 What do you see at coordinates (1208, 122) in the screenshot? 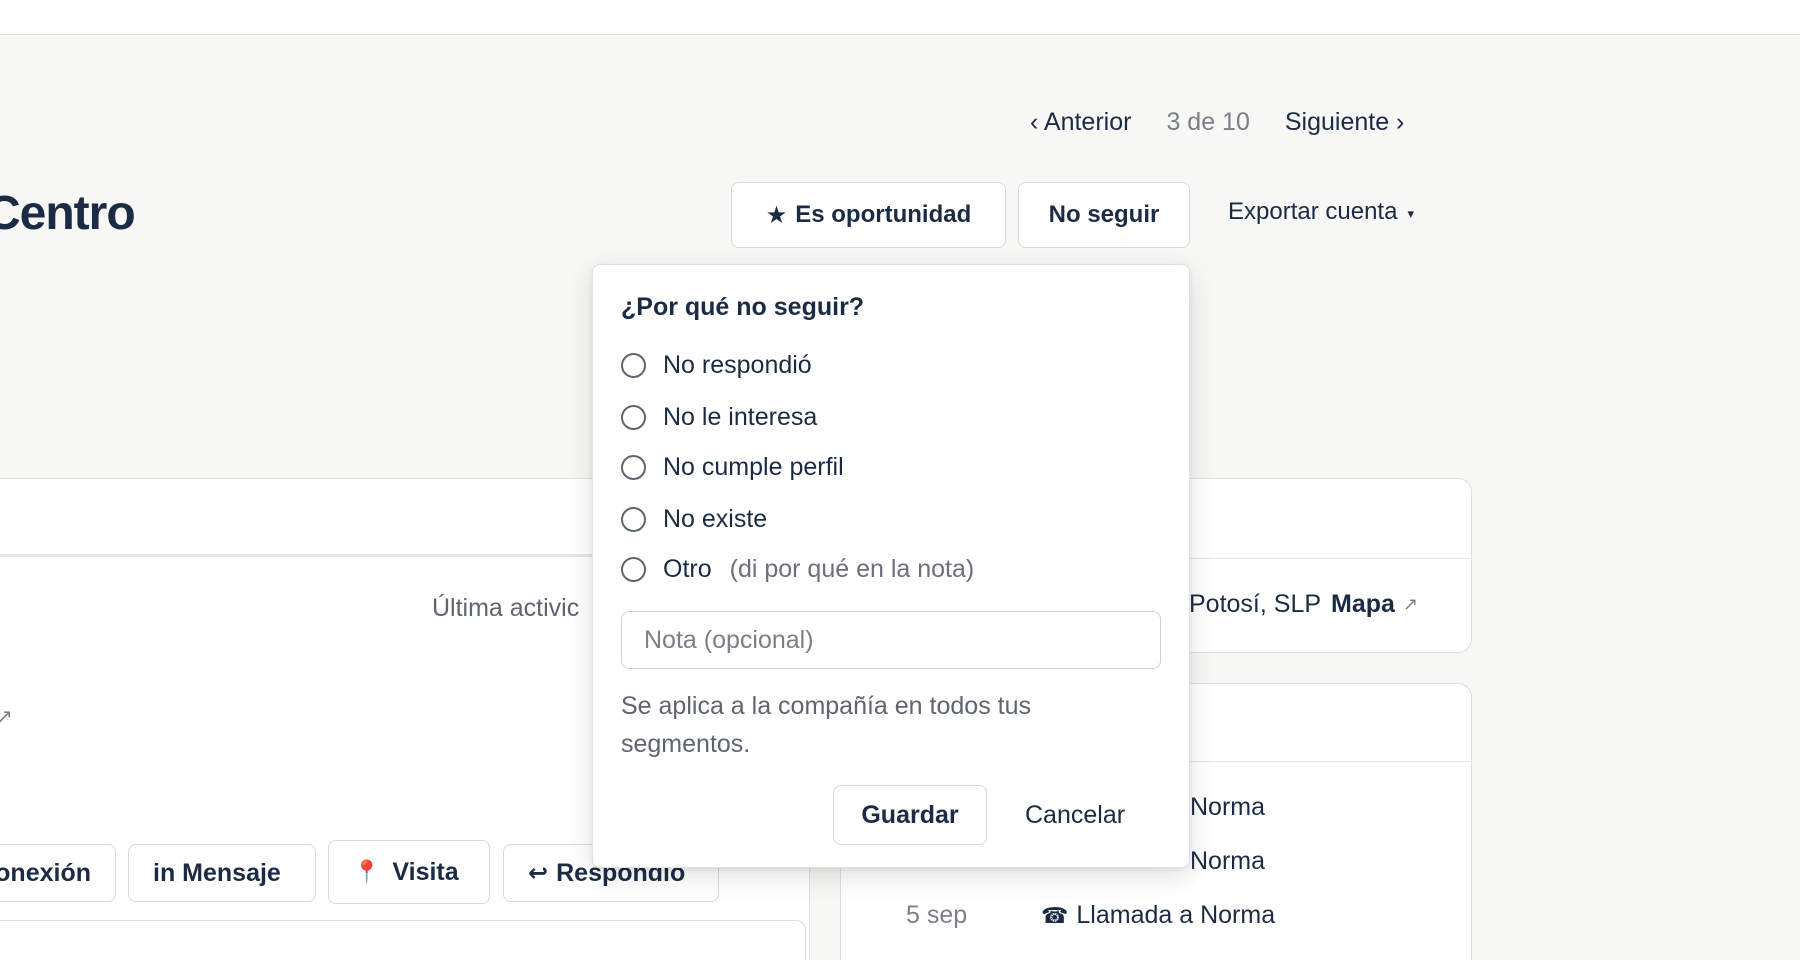
I see `page-count: 3 de 10` at bounding box center [1208, 122].